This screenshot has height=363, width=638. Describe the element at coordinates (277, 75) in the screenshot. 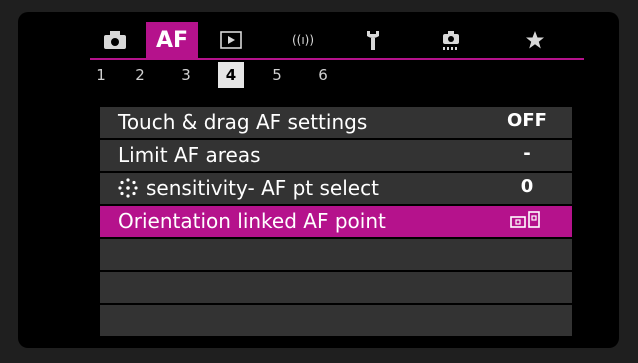

I see `subtab-5: 5` at that location.